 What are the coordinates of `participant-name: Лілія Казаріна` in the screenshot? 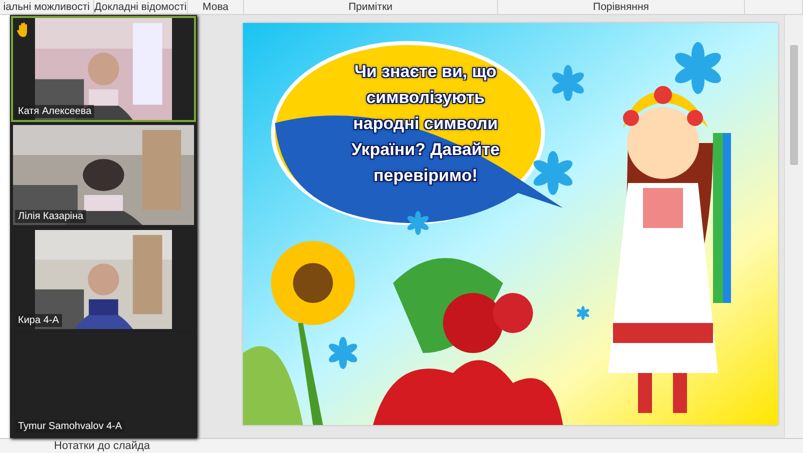 It's located at (50, 216).